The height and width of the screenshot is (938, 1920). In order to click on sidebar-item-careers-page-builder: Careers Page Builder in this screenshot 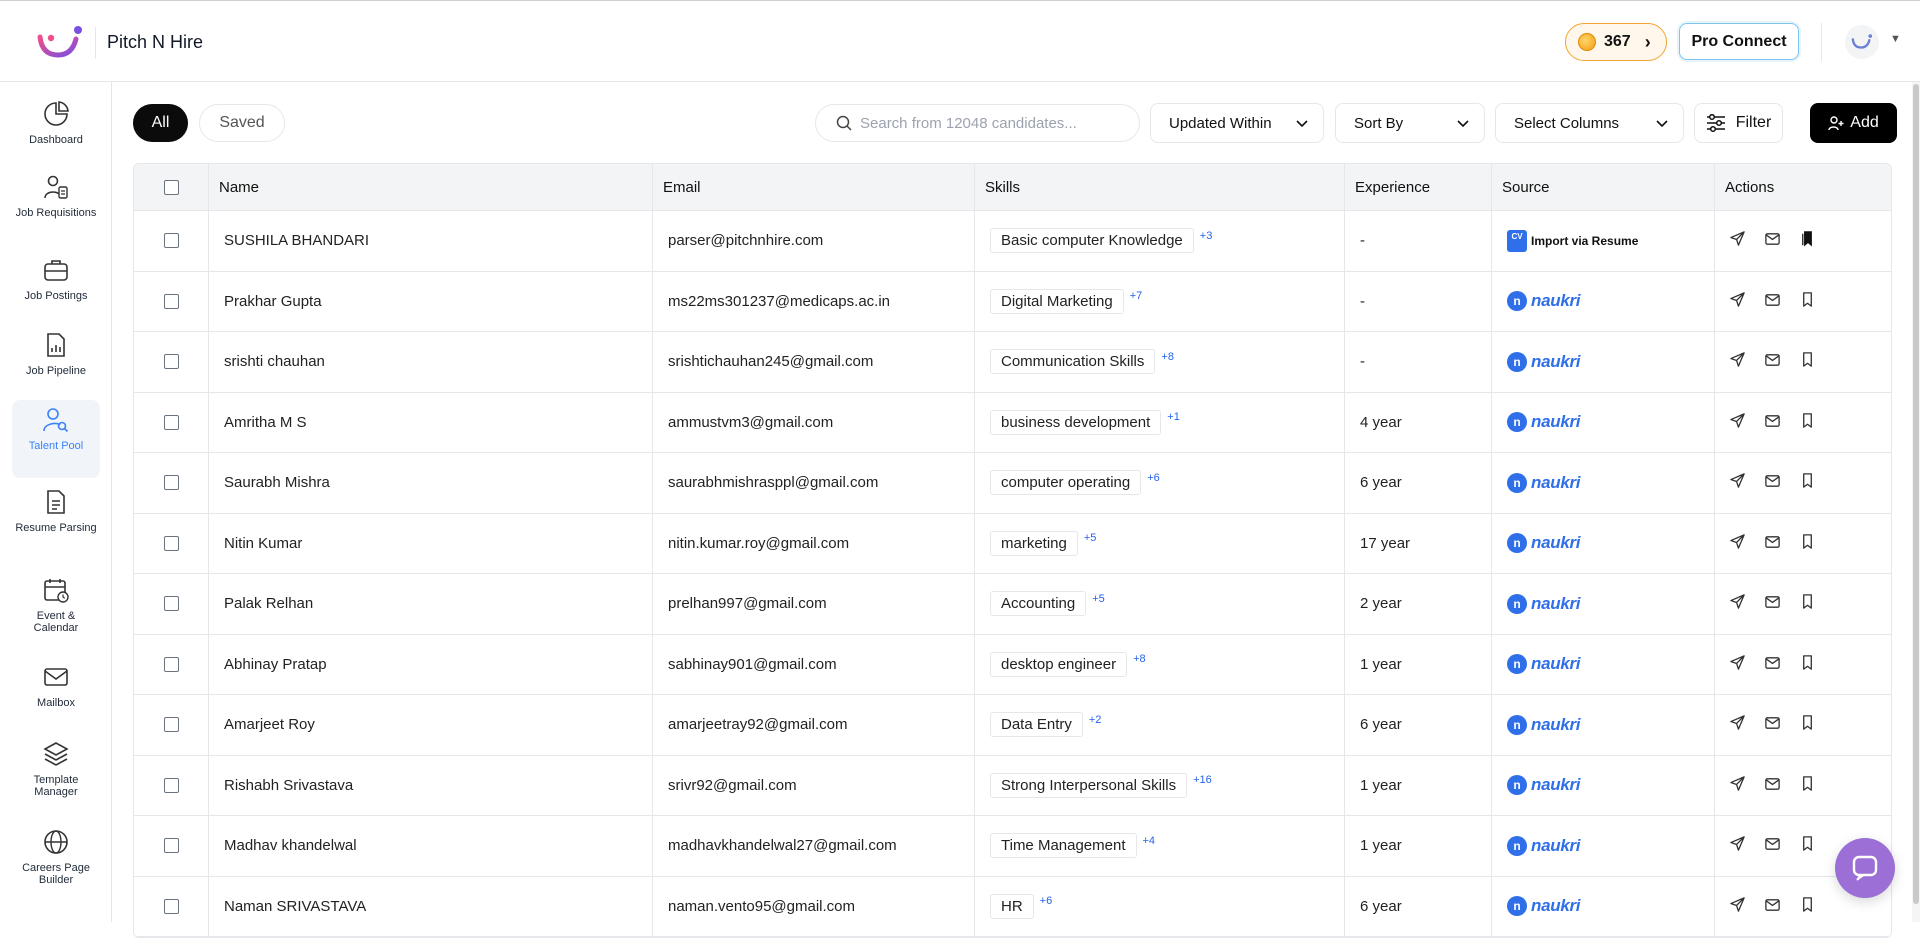, I will do `click(56, 857)`.